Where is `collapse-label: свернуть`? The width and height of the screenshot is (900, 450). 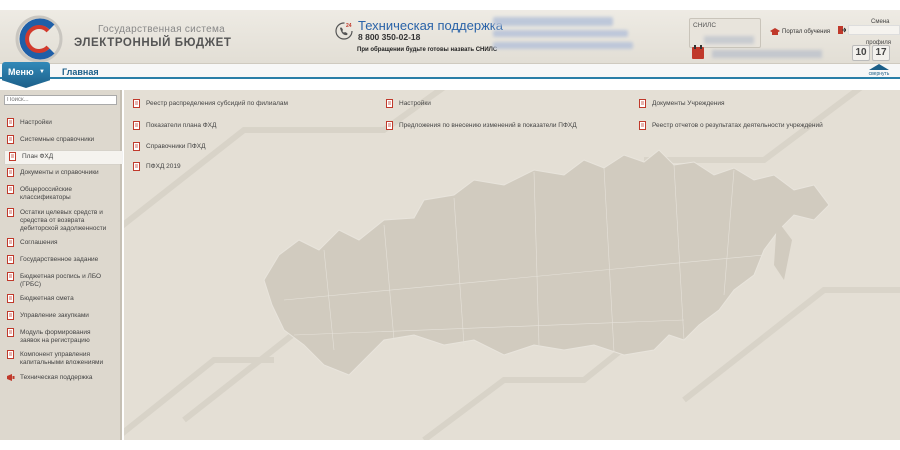 collapse-label: свернуть is located at coordinates (879, 74).